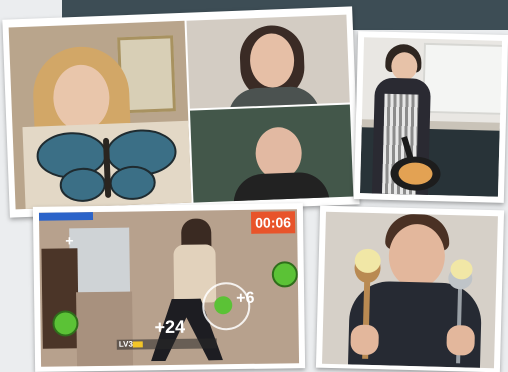  I want to click on person-face, so click(404, 66).